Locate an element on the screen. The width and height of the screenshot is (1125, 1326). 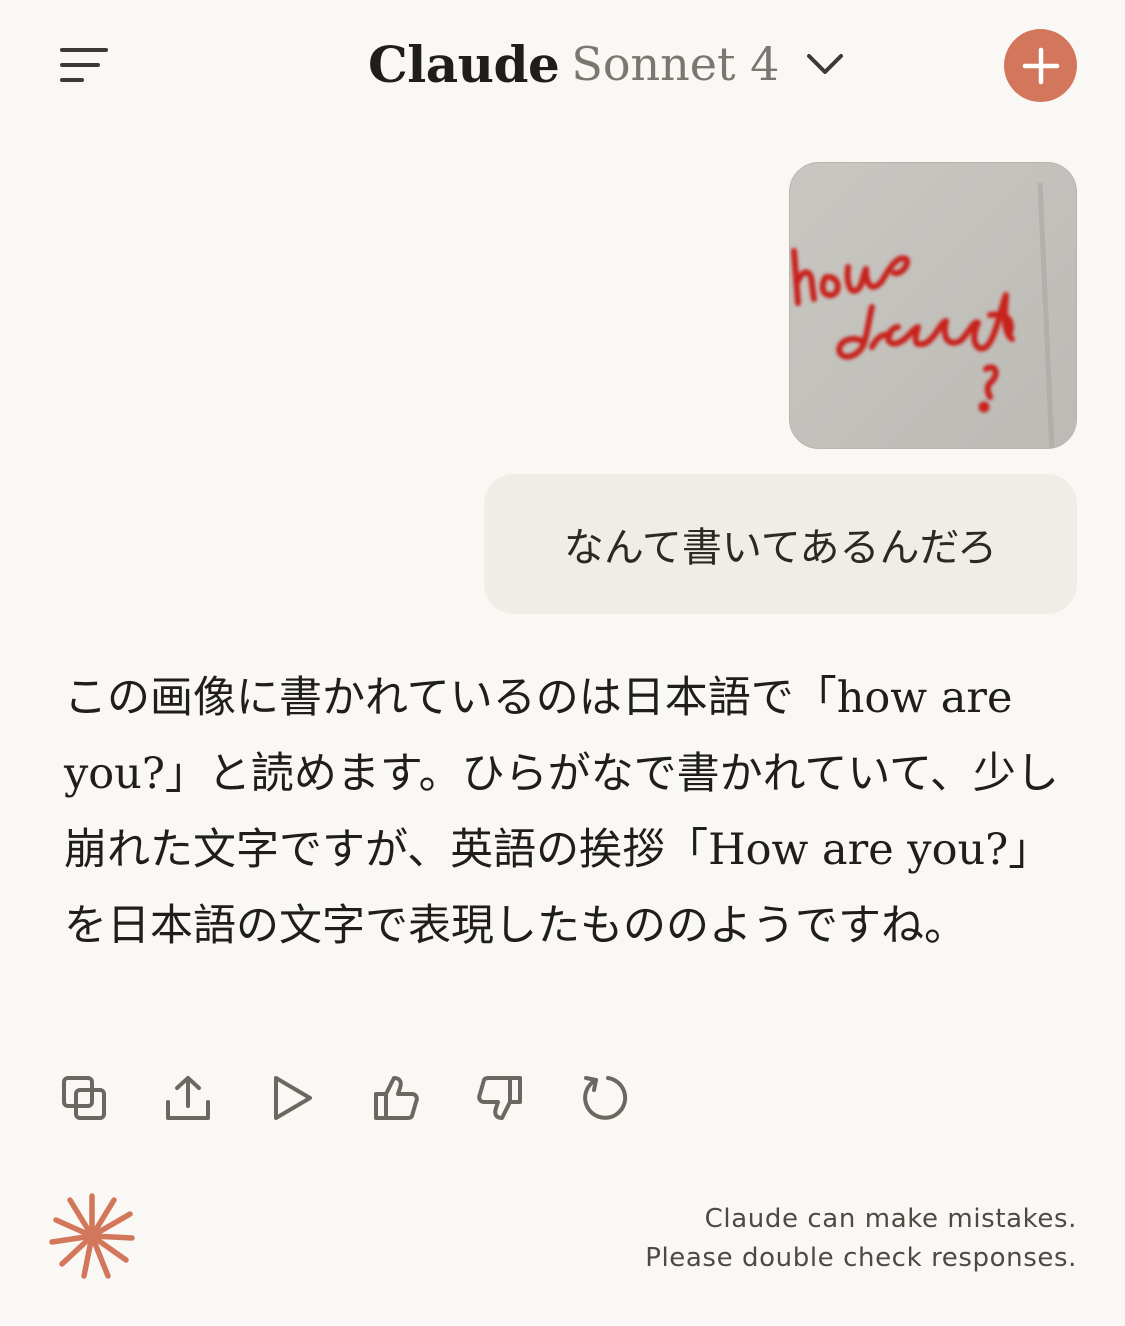
play-button is located at coordinates (292, 1098).